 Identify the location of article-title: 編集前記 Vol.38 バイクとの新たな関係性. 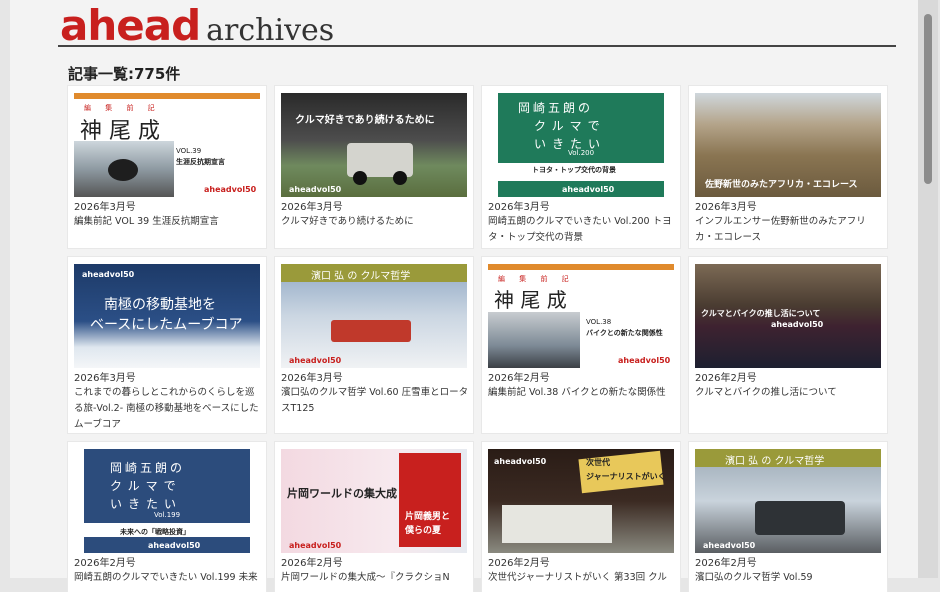
(582, 393).